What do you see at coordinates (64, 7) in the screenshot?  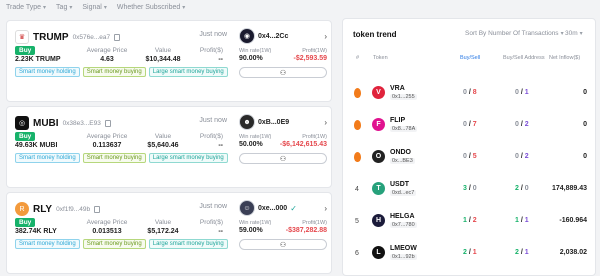 I see `filter-tag: Tag ▾` at bounding box center [64, 7].